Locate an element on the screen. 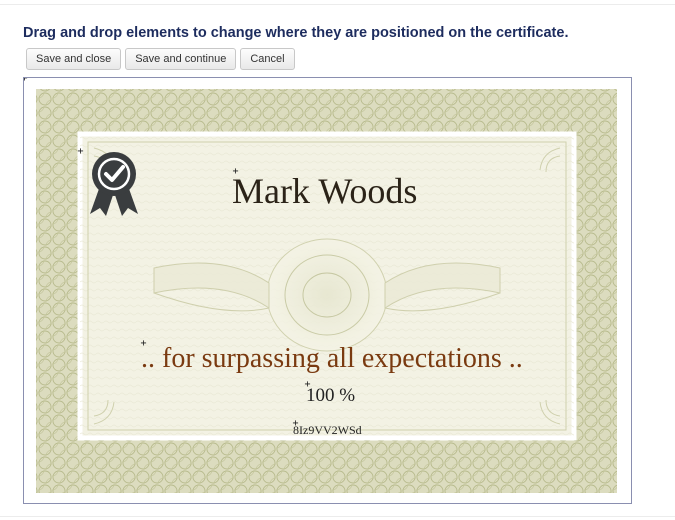 The width and height of the screenshot is (675, 520). cancel-button: Cancel is located at coordinates (267, 59).